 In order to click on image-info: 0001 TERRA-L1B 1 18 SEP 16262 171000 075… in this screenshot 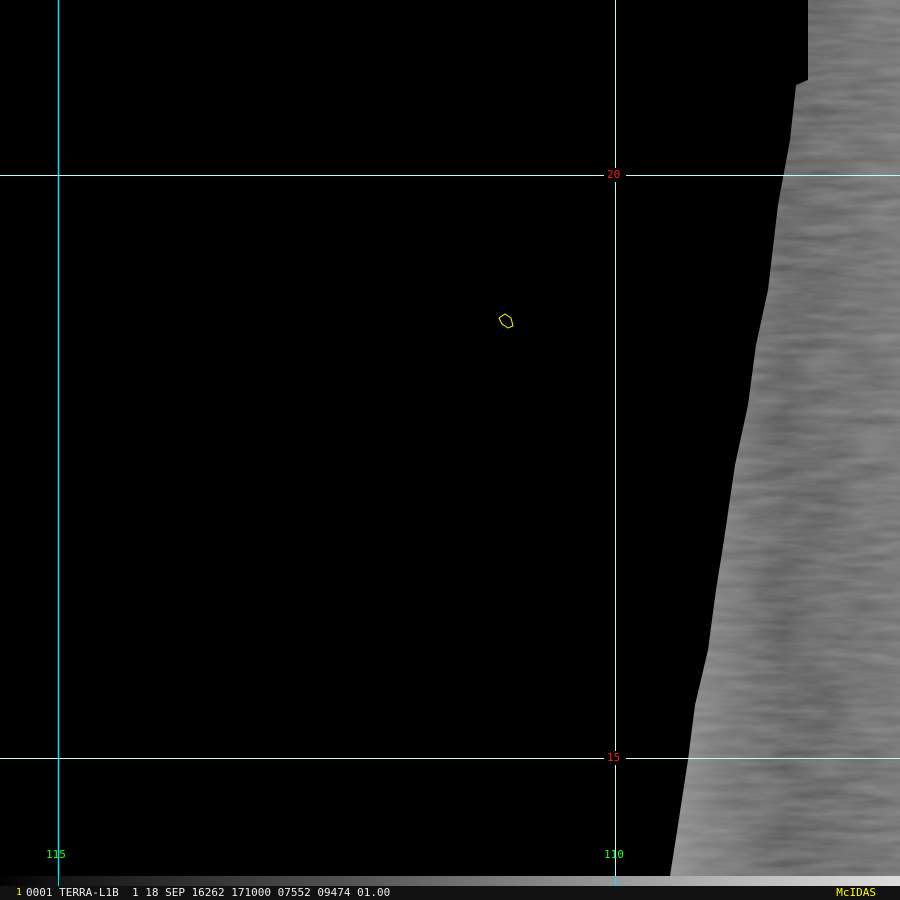, I will do `click(208, 892)`.